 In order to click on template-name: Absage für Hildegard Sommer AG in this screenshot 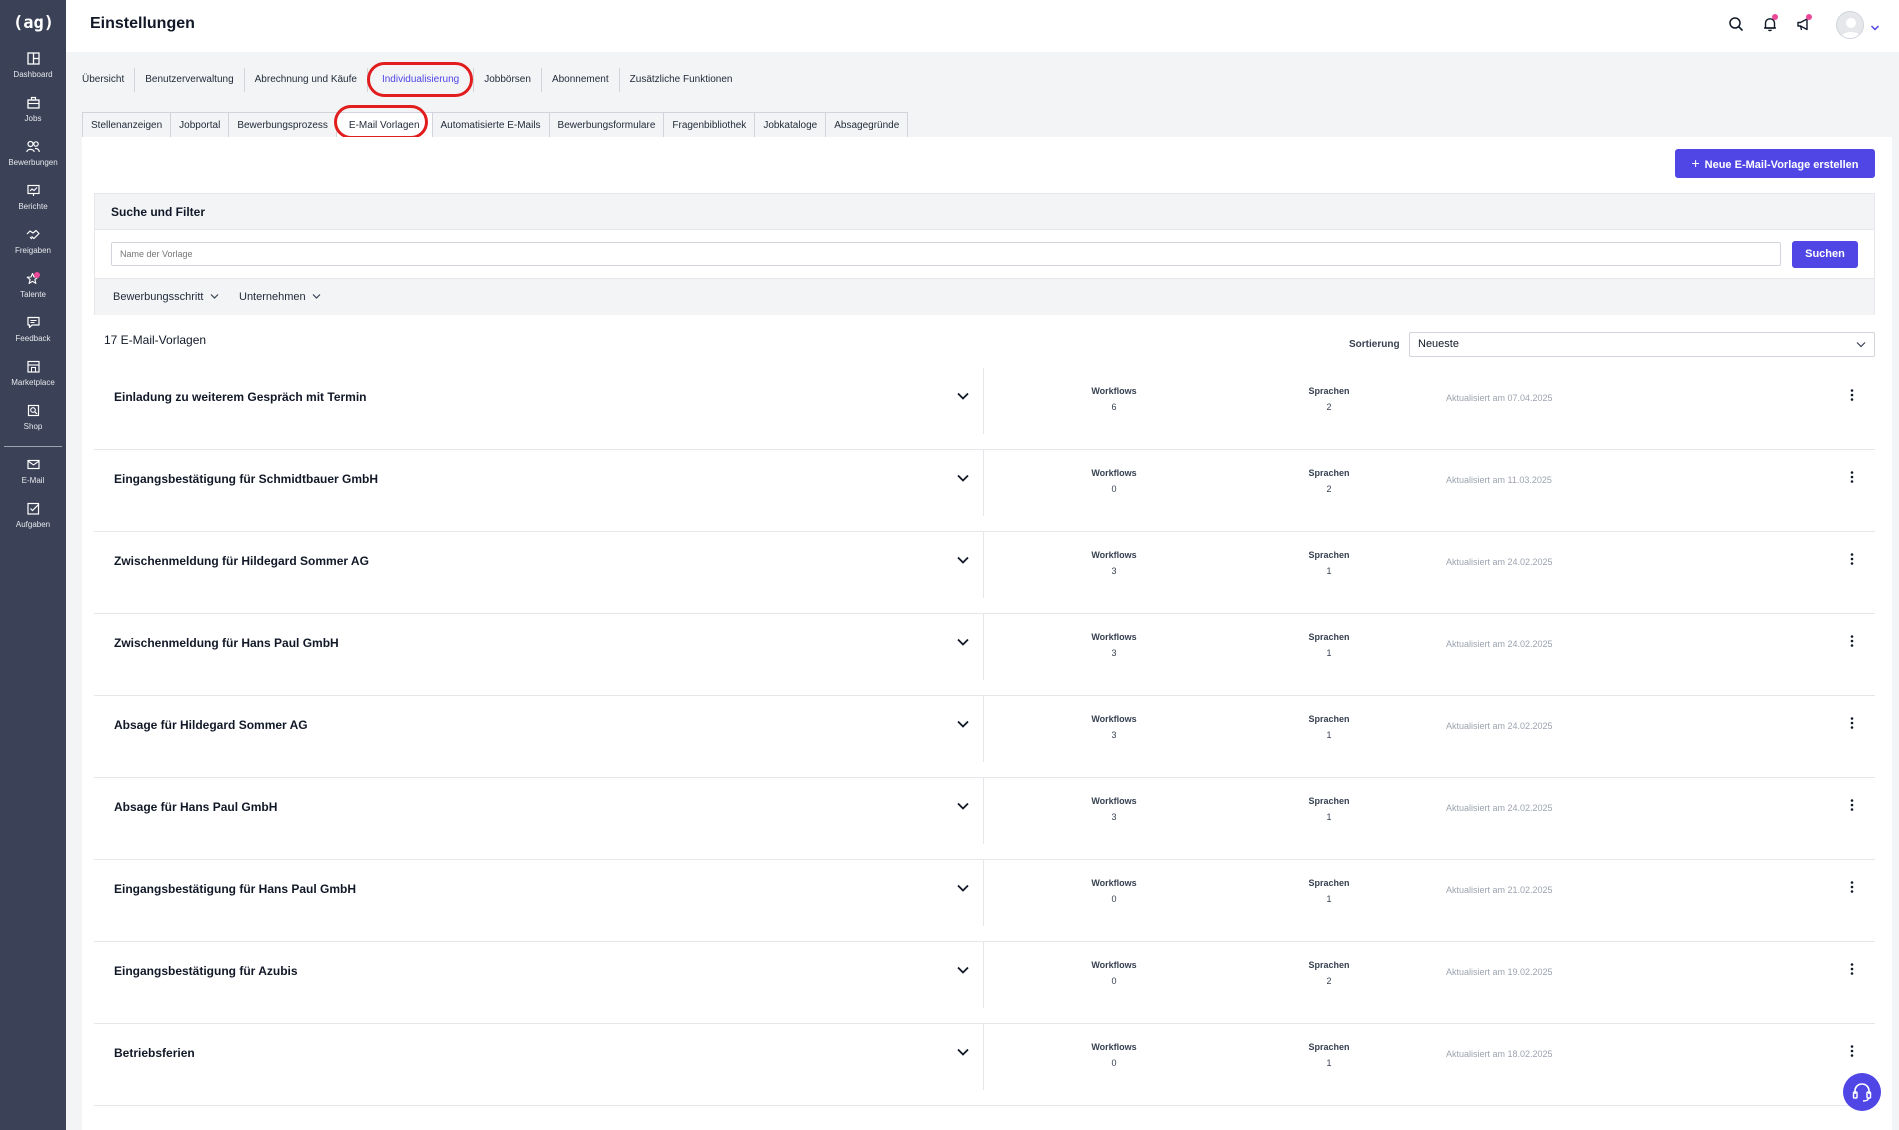, I will do `click(211, 725)`.